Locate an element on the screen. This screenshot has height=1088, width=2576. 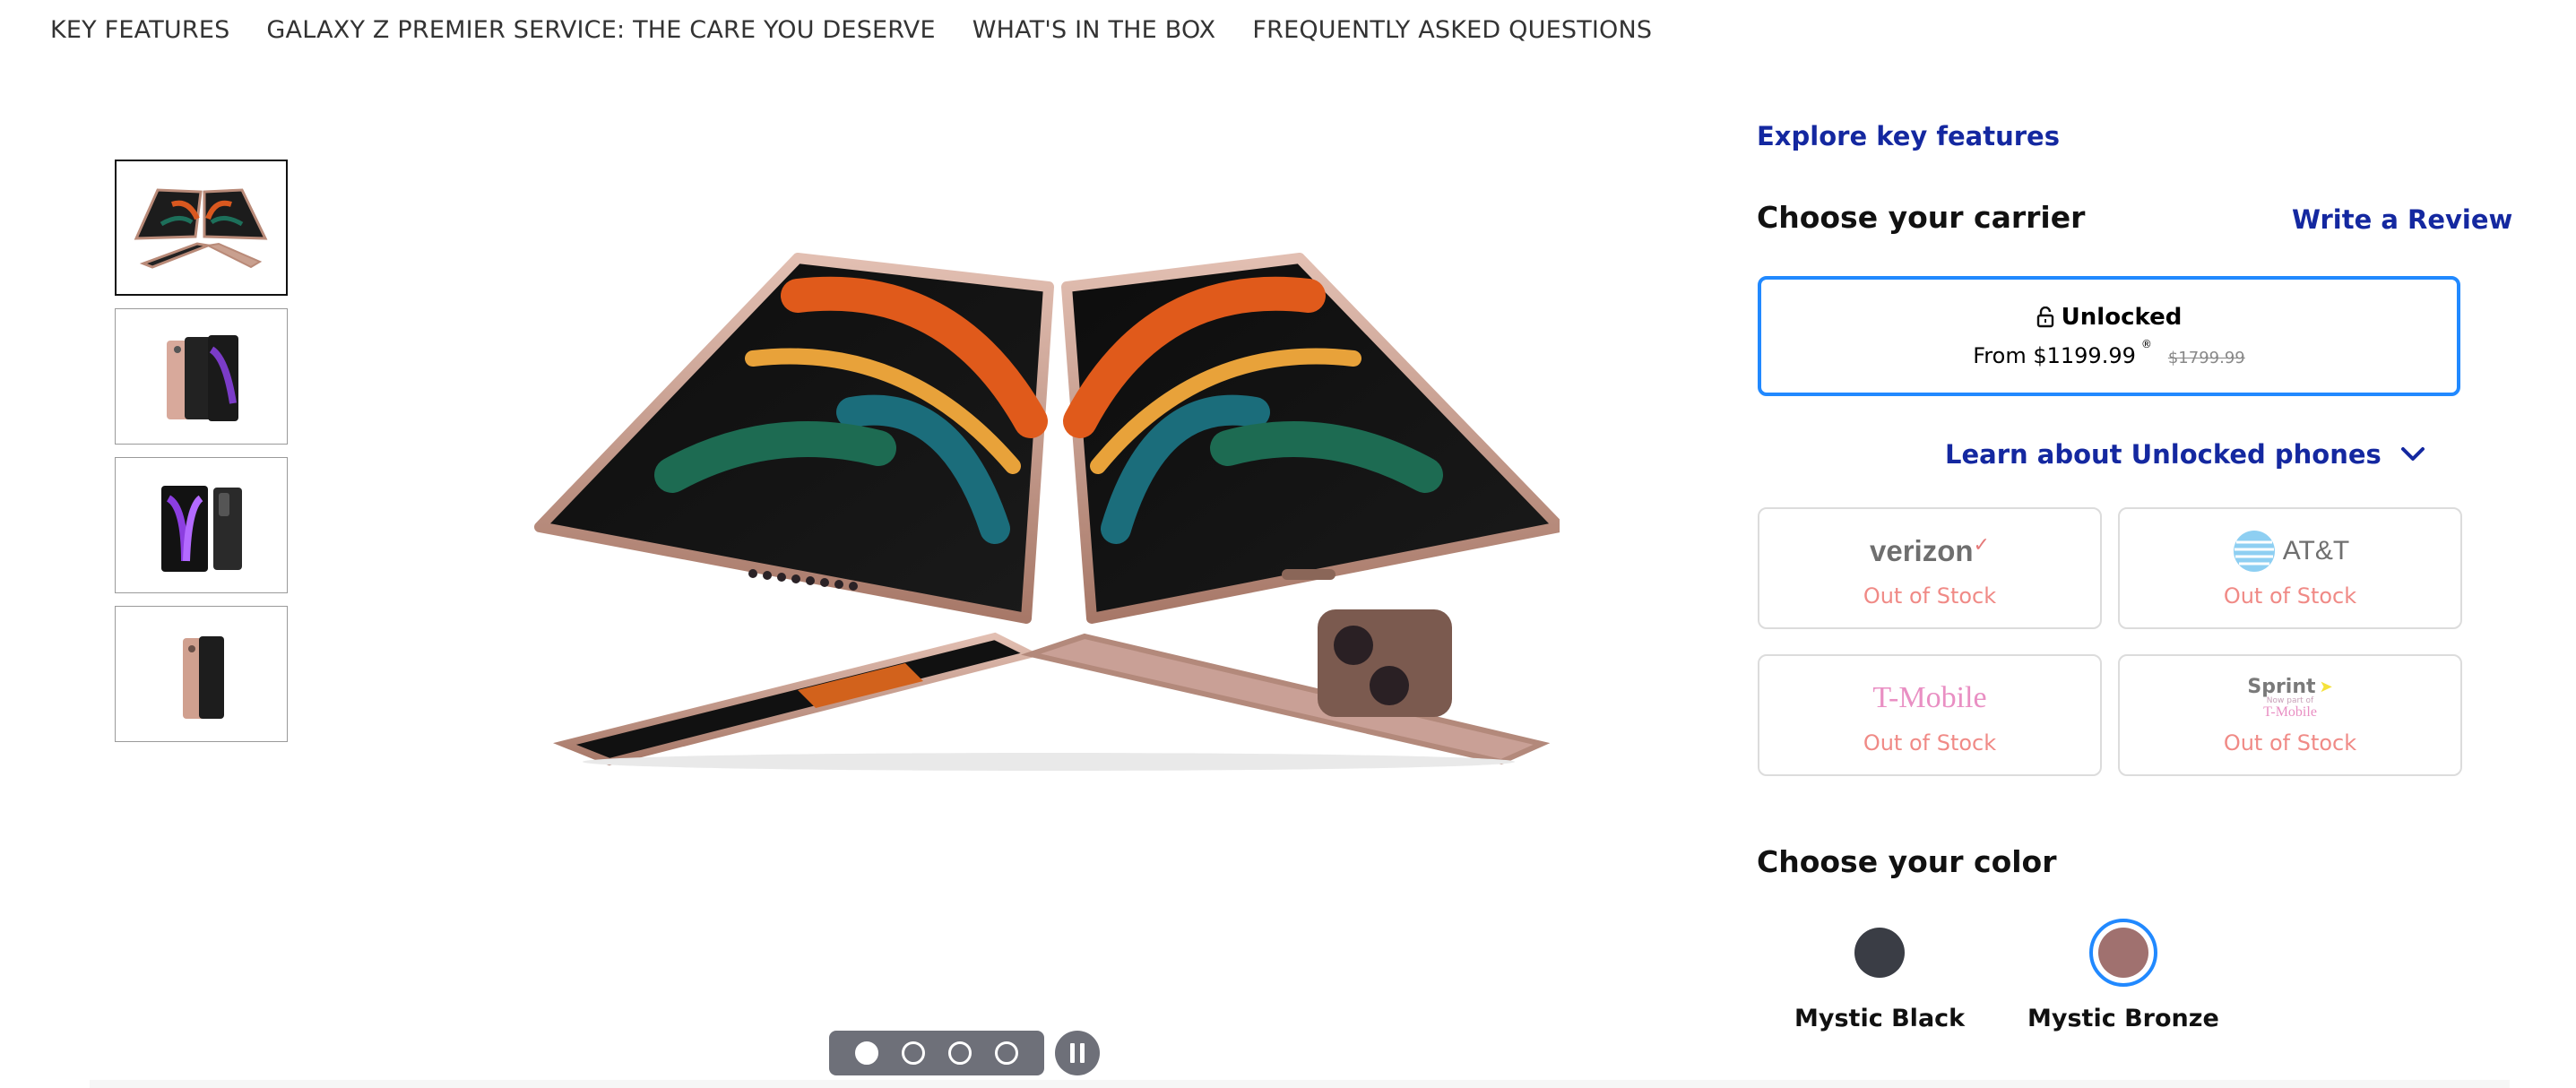
color-label: Mystic Black is located at coordinates (1880, 1018).